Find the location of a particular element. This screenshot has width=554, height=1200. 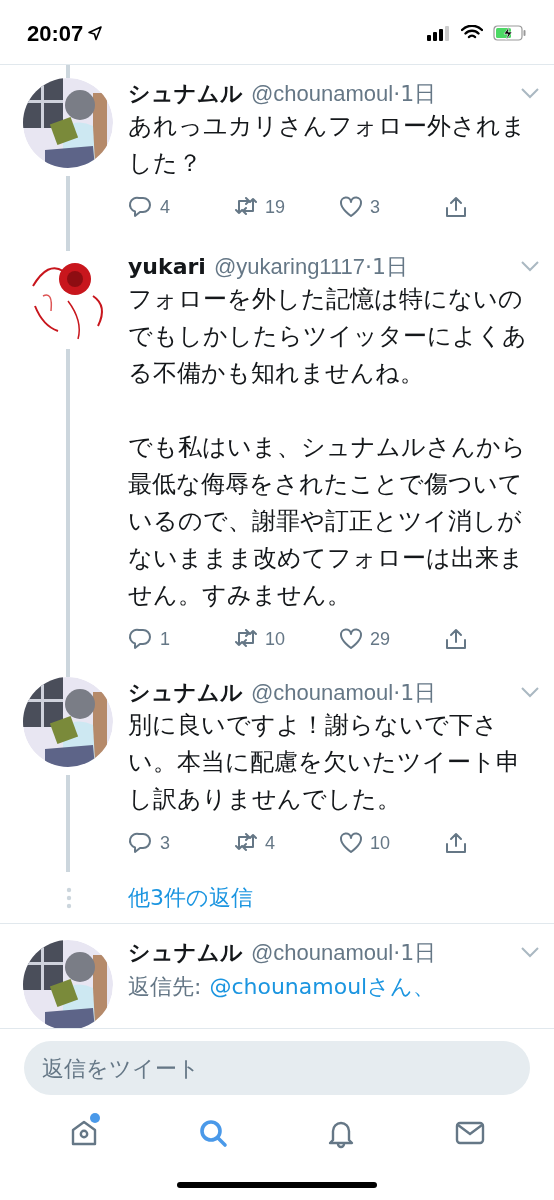

user-name: yukari is located at coordinates (167, 266).